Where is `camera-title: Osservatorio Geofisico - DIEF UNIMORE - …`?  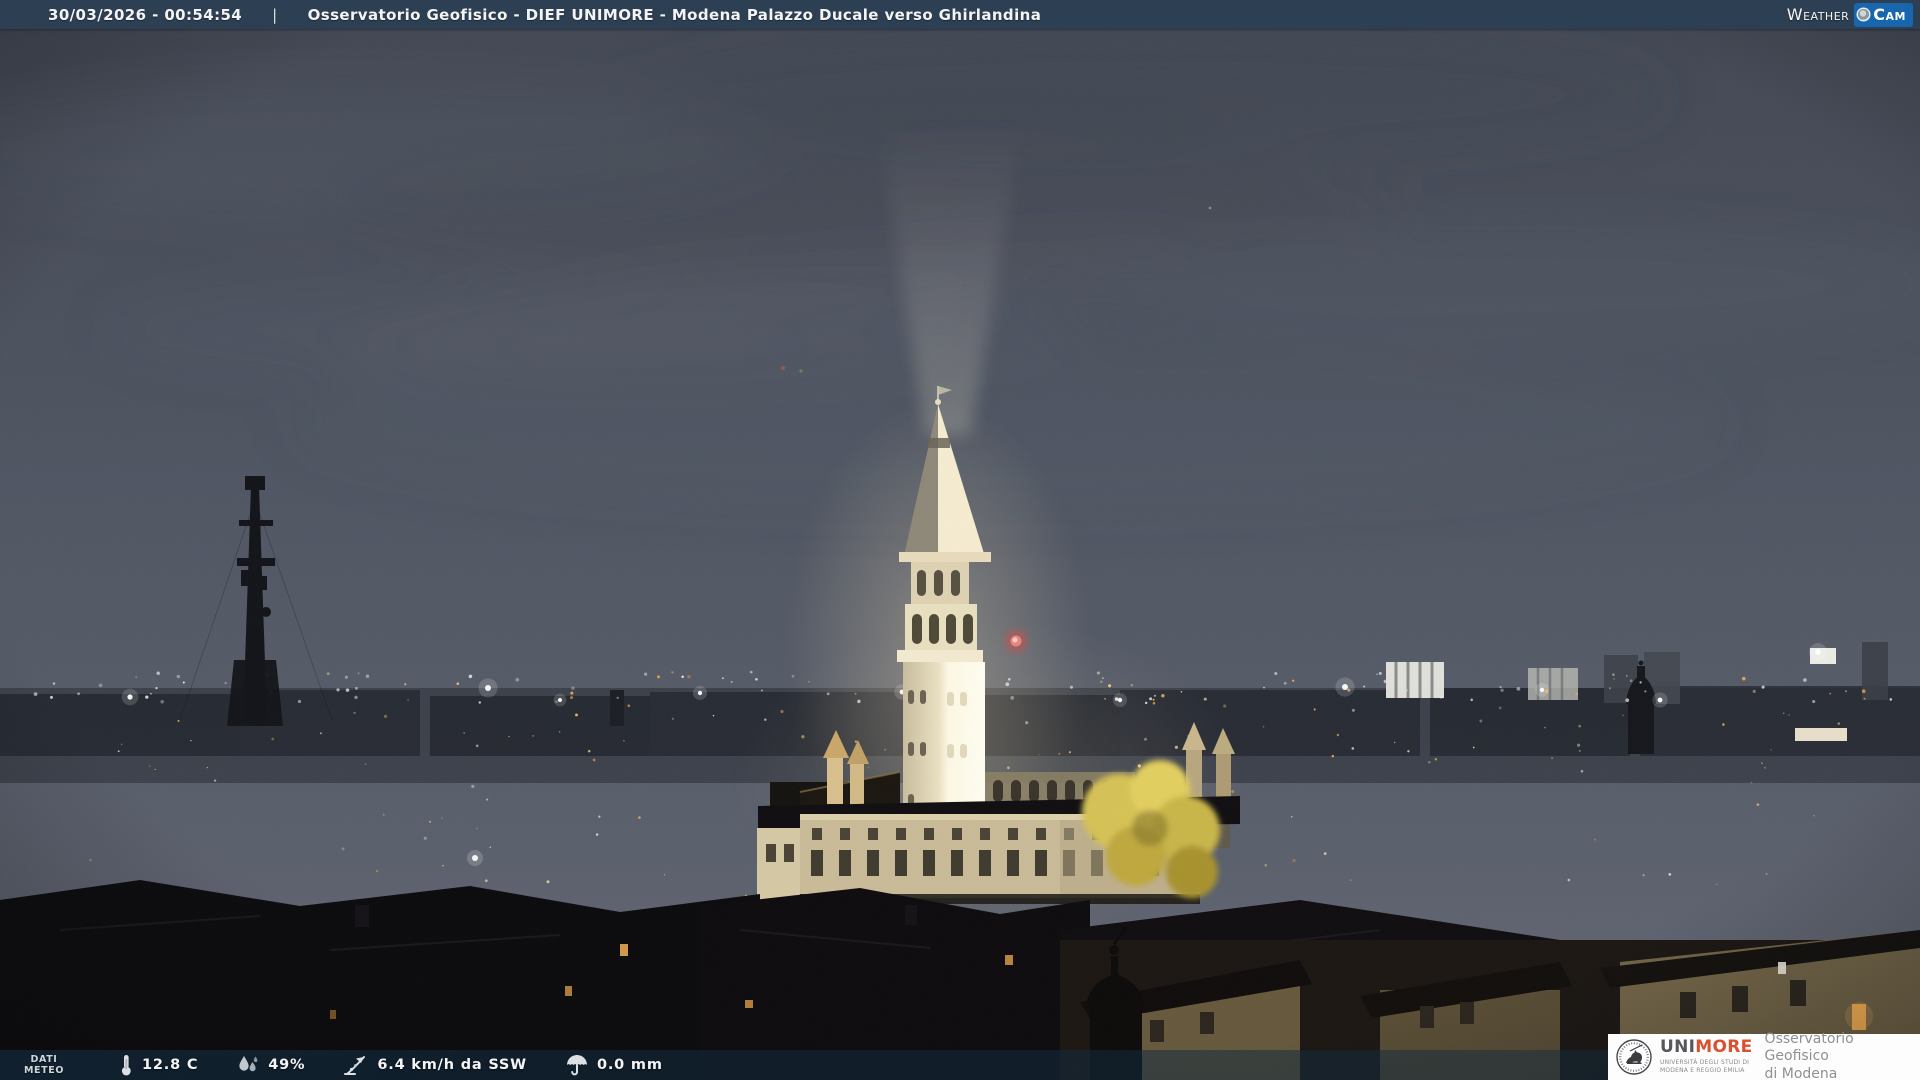 camera-title: Osservatorio Geofisico - DIEF UNIMORE - … is located at coordinates (674, 14).